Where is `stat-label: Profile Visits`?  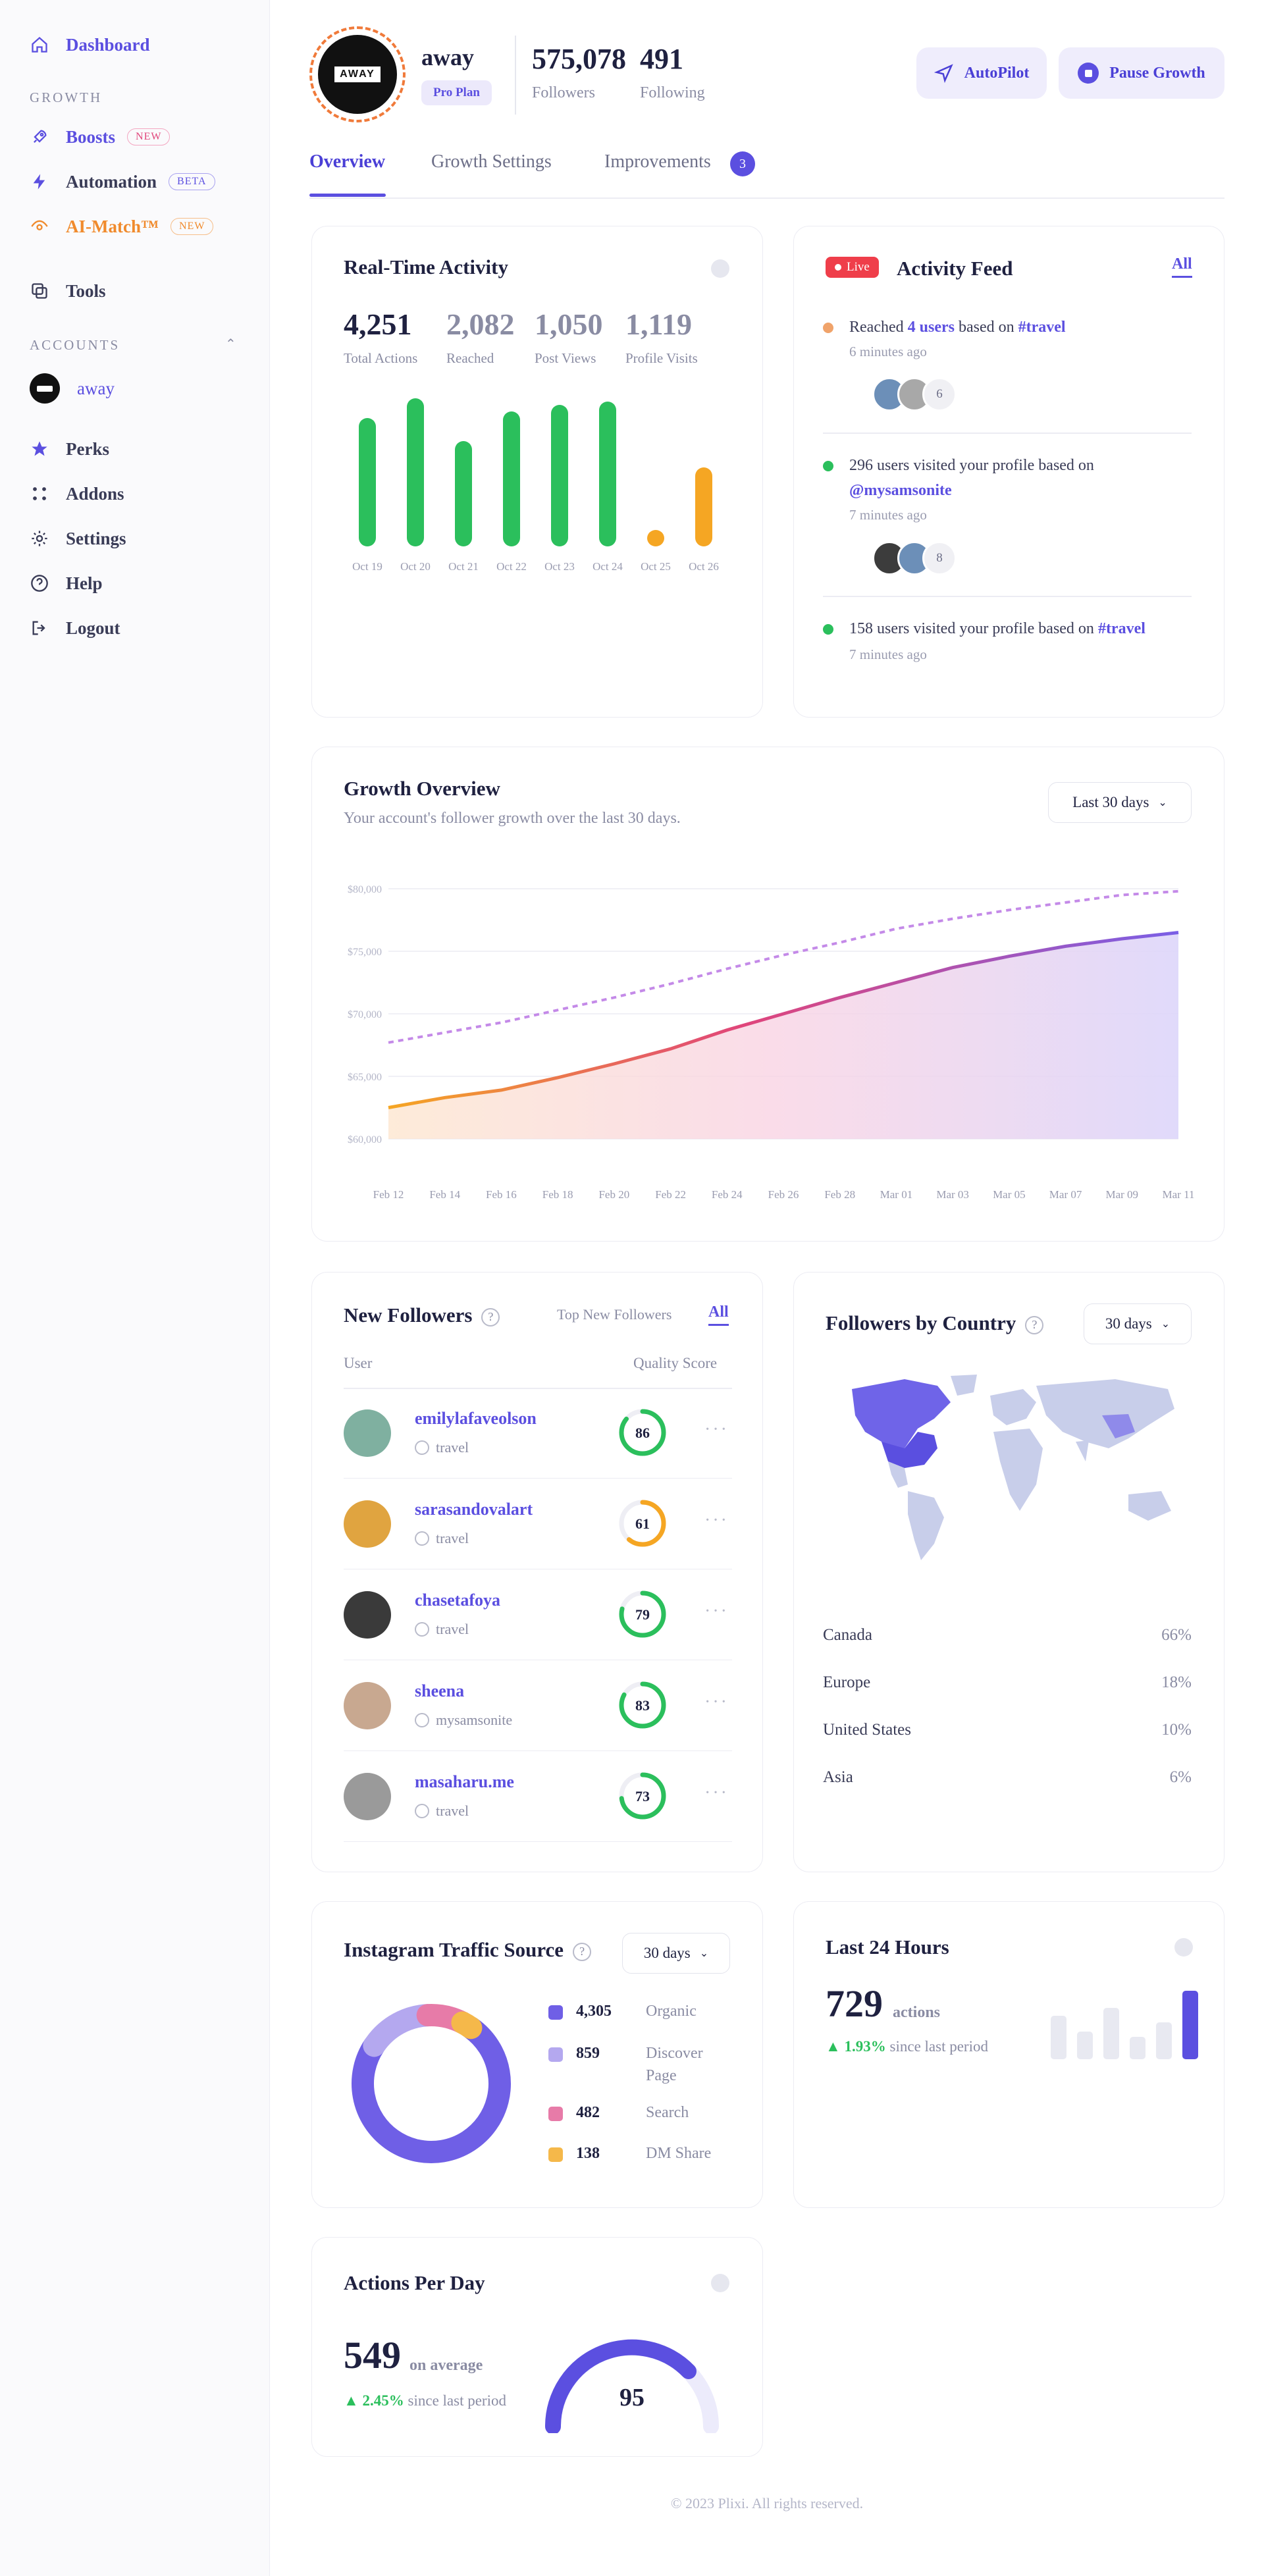 stat-label: Profile Visits is located at coordinates (662, 358).